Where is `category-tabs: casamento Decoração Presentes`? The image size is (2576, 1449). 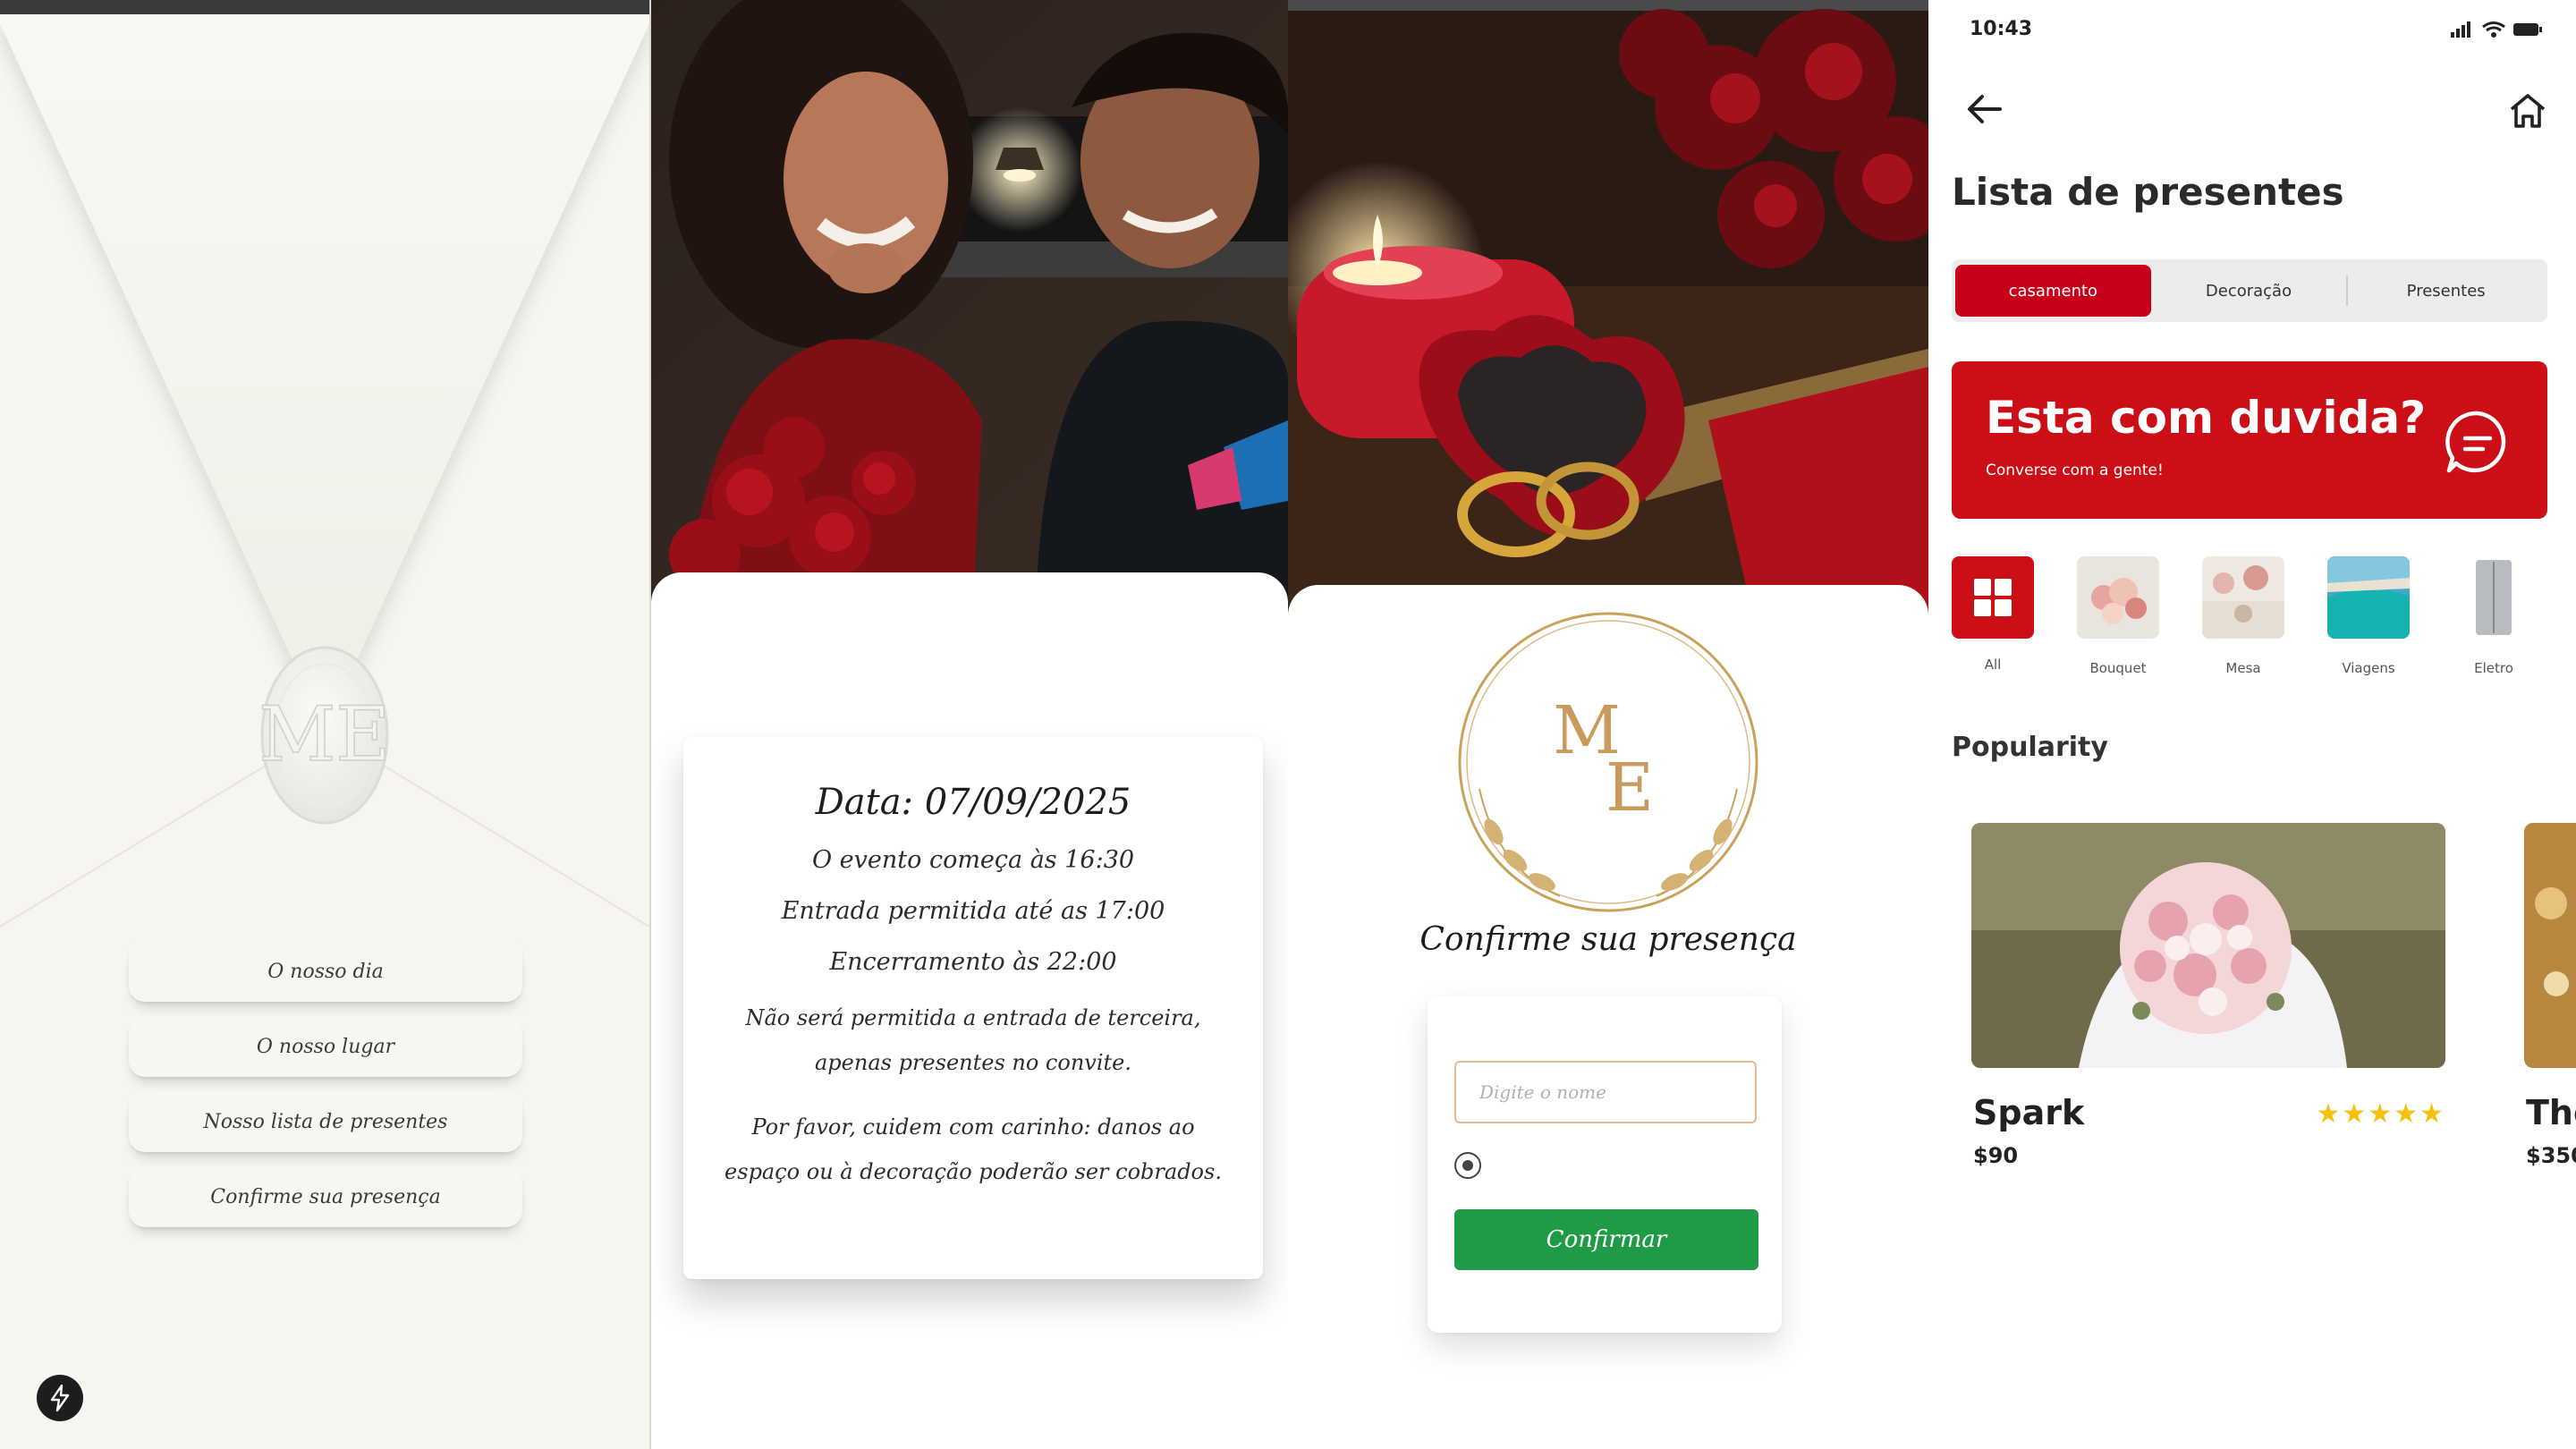 category-tabs: casamento Decoração Presentes is located at coordinates (2249, 290).